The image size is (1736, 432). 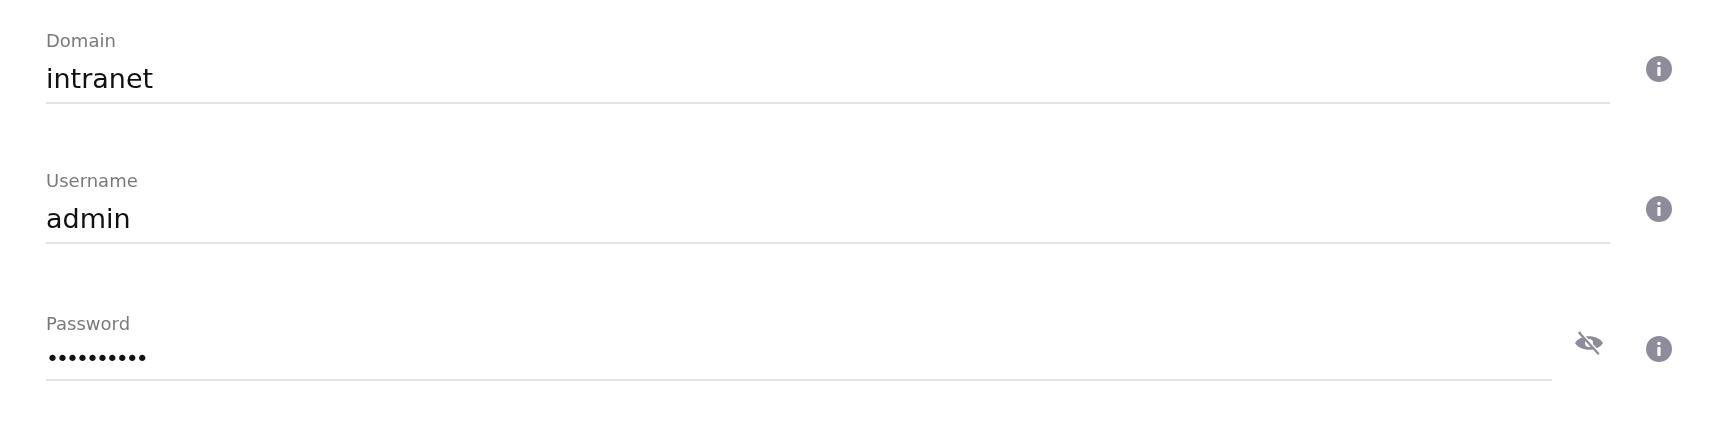 What do you see at coordinates (88, 218) in the screenshot?
I see `field-value: admin` at bounding box center [88, 218].